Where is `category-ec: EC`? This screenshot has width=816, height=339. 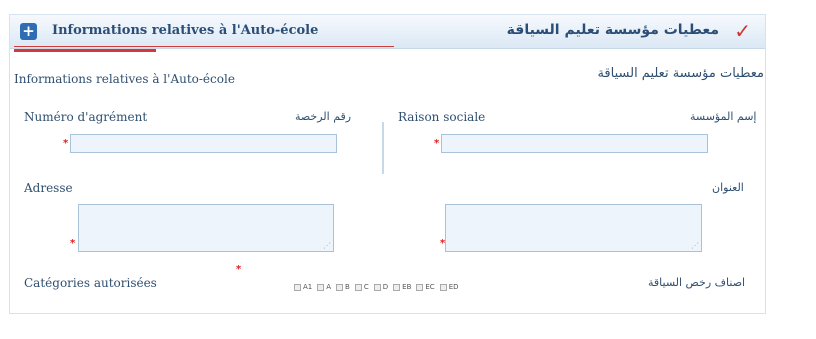 category-ec: EC is located at coordinates (425, 287).